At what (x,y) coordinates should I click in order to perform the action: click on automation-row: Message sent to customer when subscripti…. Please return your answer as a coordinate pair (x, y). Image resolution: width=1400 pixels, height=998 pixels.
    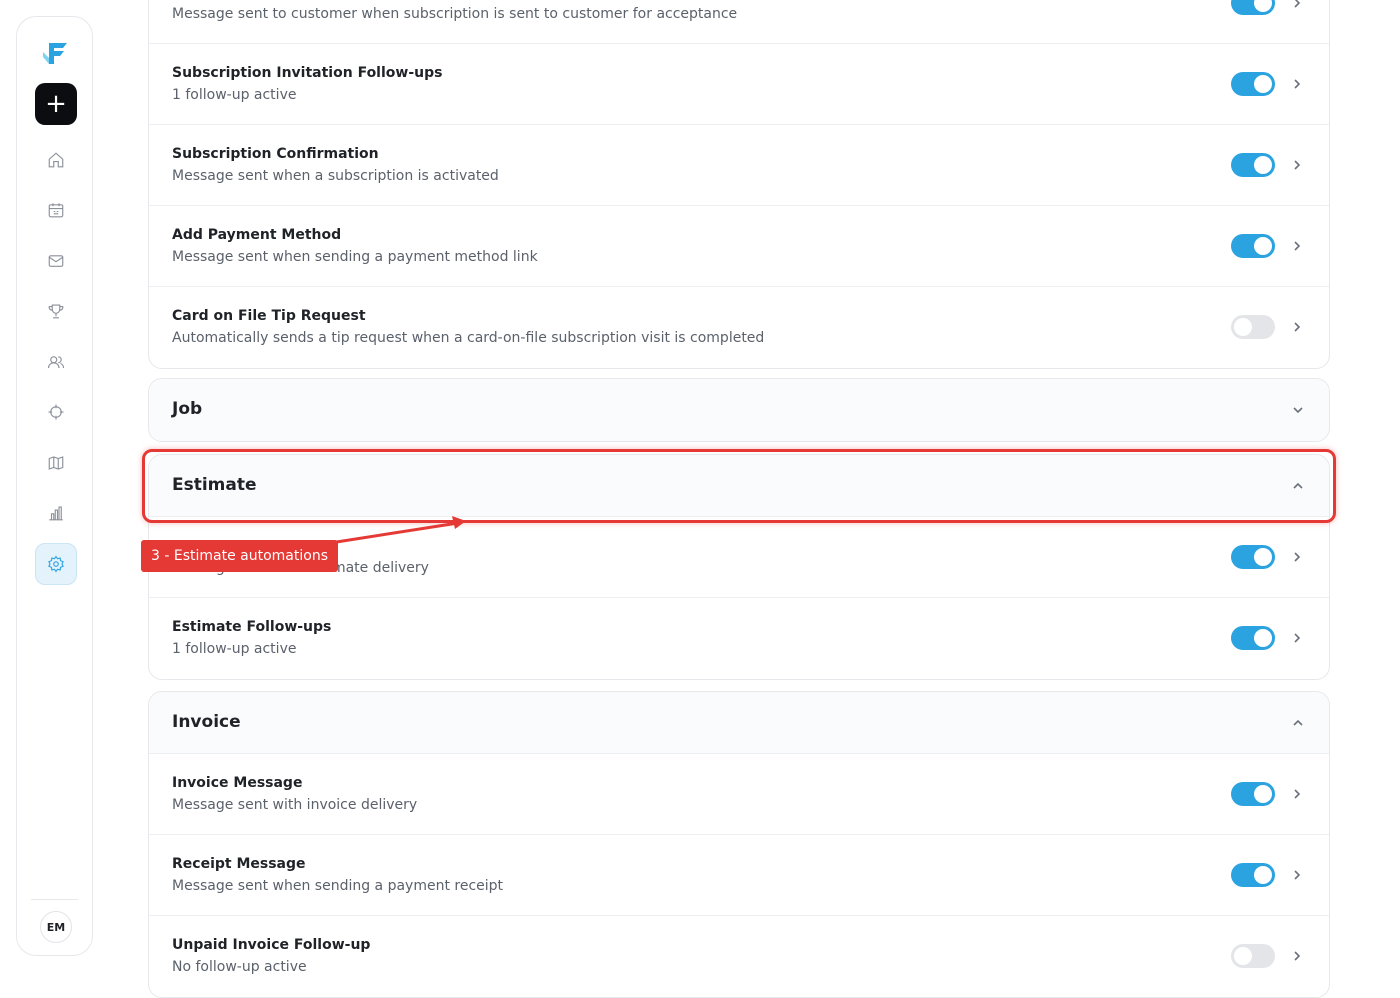
    Looking at the image, I should click on (739, 22).